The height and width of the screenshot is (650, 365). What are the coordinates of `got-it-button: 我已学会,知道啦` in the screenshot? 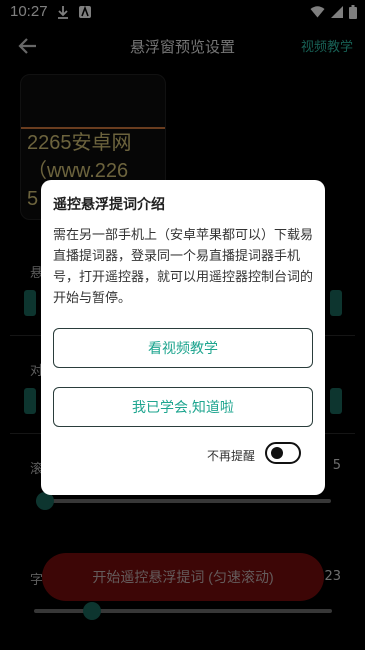 It's located at (183, 407).